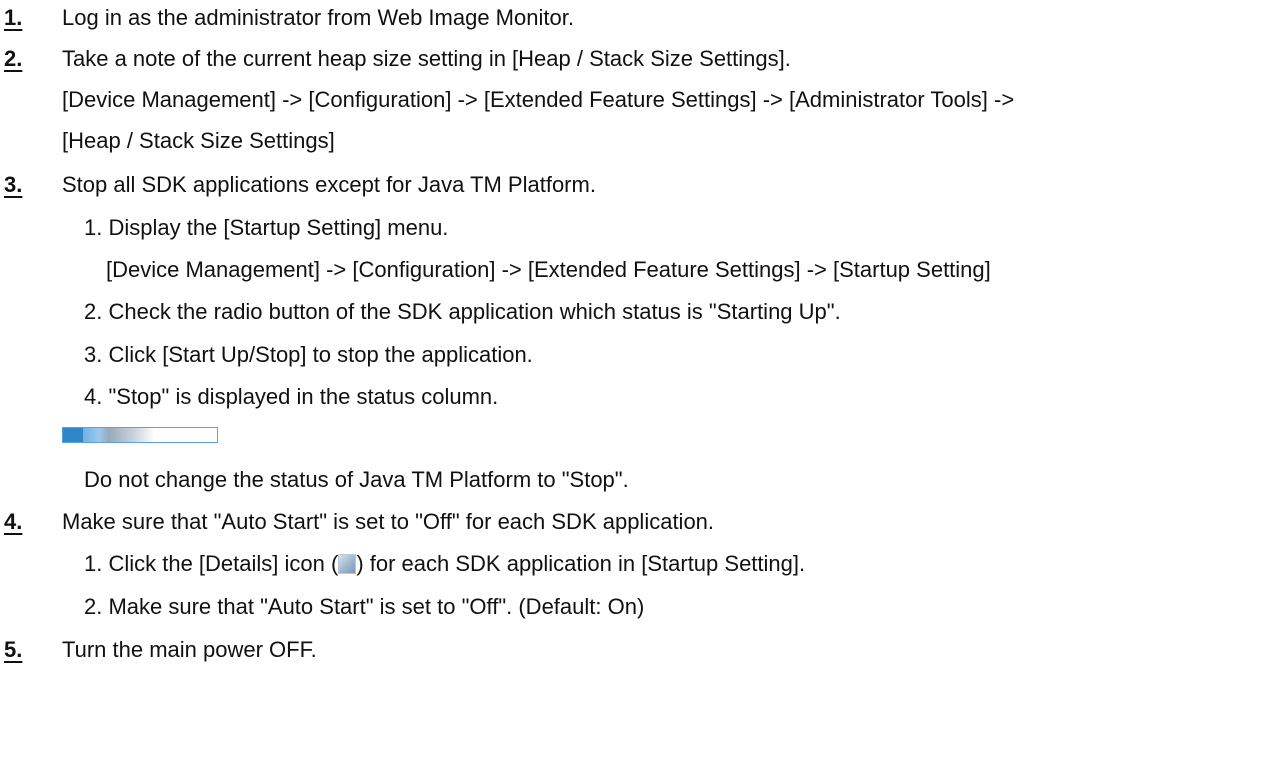 The width and height of the screenshot is (1288, 760). I want to click on menu-path-line: [Heap / Stack Size Settings], so click(198, 140).